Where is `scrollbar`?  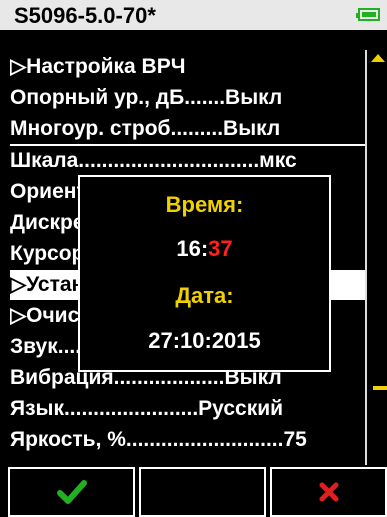
scrollbar is located at coordinates (376, 257).